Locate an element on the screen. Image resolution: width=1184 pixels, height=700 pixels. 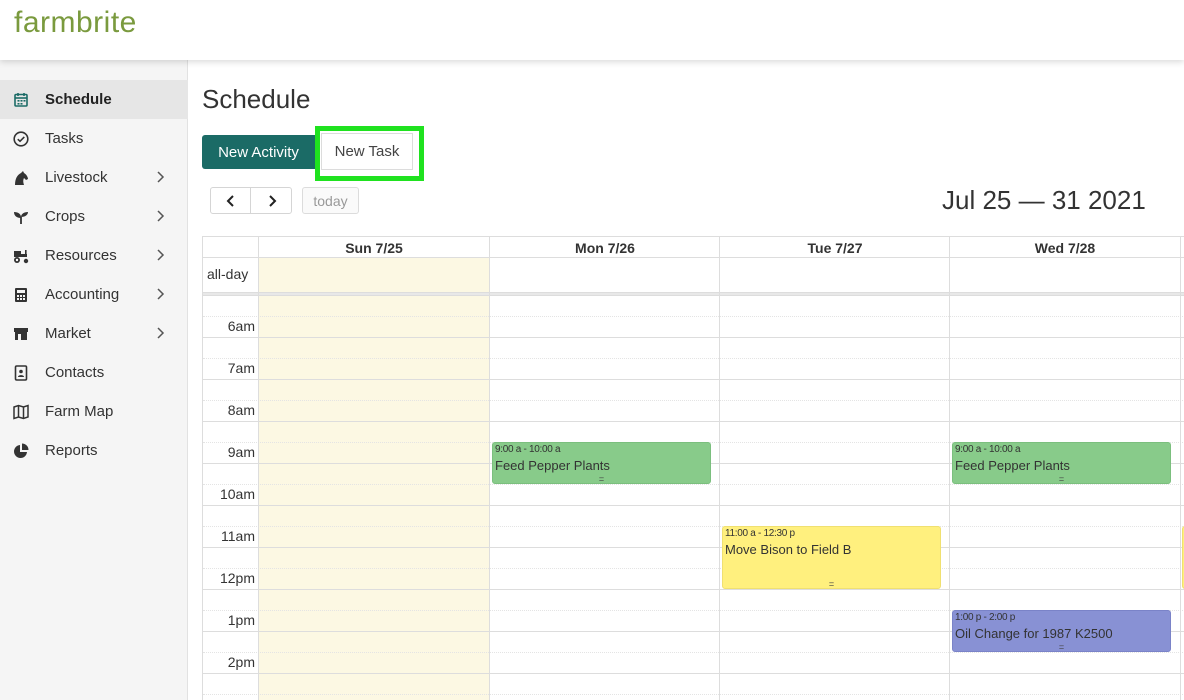
day-header-sun: Sun 7/25 is located at coordinates (374, 248).